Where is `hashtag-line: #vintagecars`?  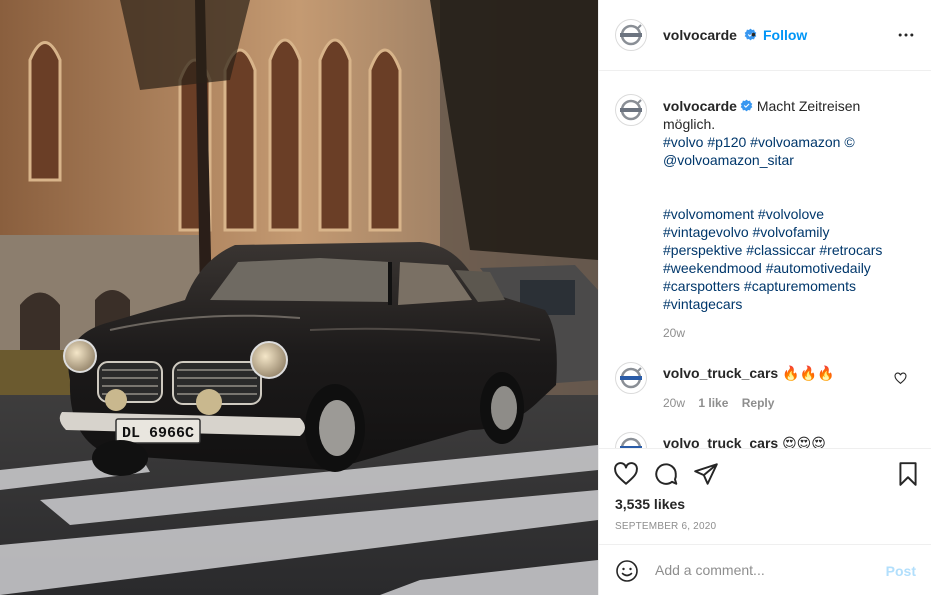 hashtag-line: #vintagecars is located at coordinates (788, 304).